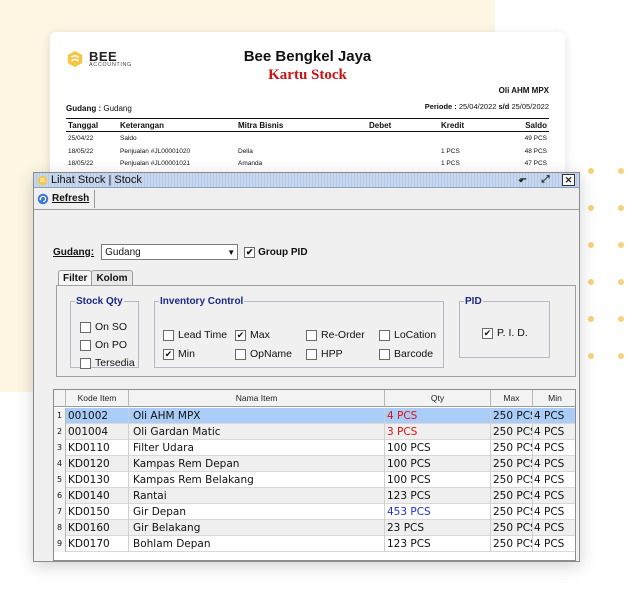 This screenshot has width=627, height=600. Describe the element at coordinates (97, 496) in the screenshot. I see `grid-cell-kode: KD0140` at that location.